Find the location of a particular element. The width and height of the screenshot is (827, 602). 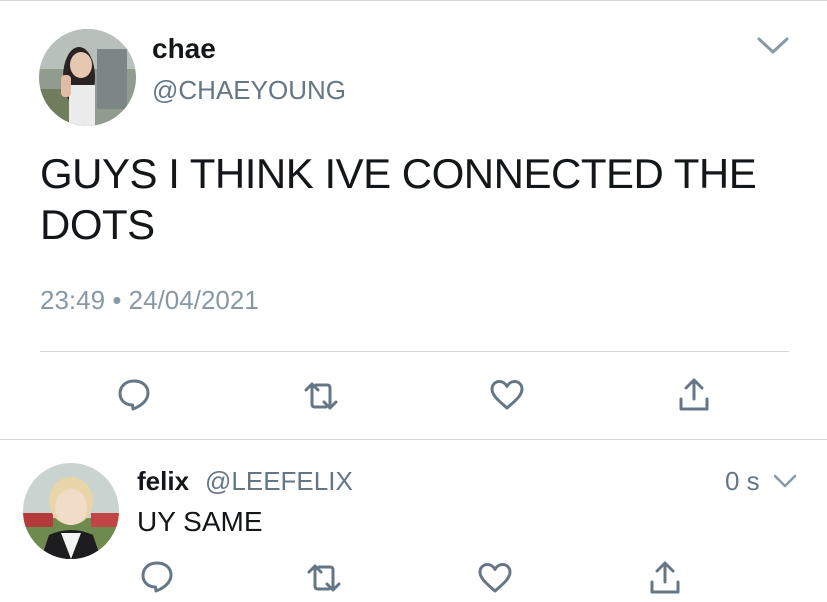

tweet-timestamp: 23:49 • 24/04/2021 is located at coordinates (149, 300).